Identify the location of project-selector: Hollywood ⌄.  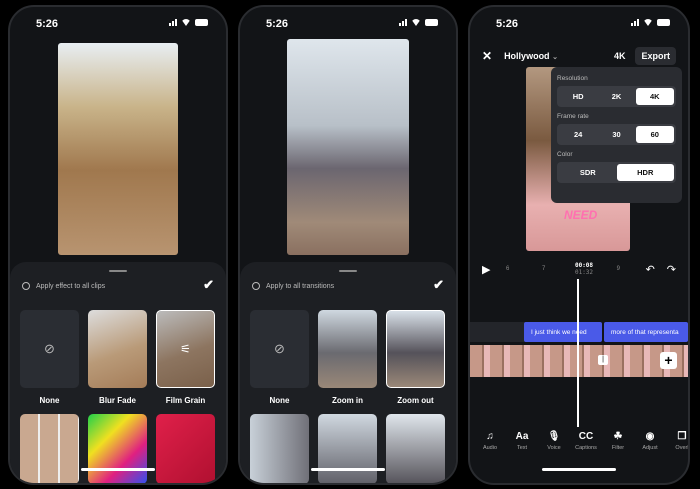
(531, 56).